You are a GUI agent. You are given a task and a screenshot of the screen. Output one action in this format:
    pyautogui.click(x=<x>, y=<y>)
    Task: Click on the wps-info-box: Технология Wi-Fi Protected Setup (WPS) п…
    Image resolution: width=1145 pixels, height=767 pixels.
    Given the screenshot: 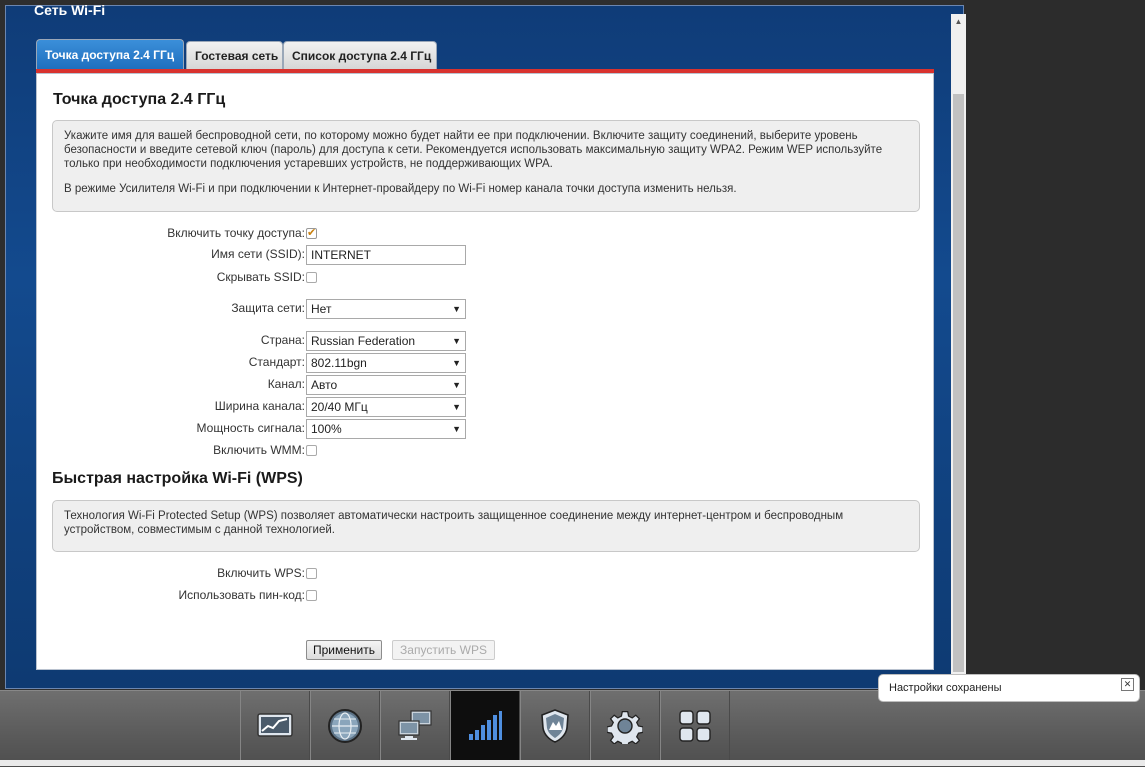 What is the action you would take?
    pyautogui.click(x=486, y=526)
    